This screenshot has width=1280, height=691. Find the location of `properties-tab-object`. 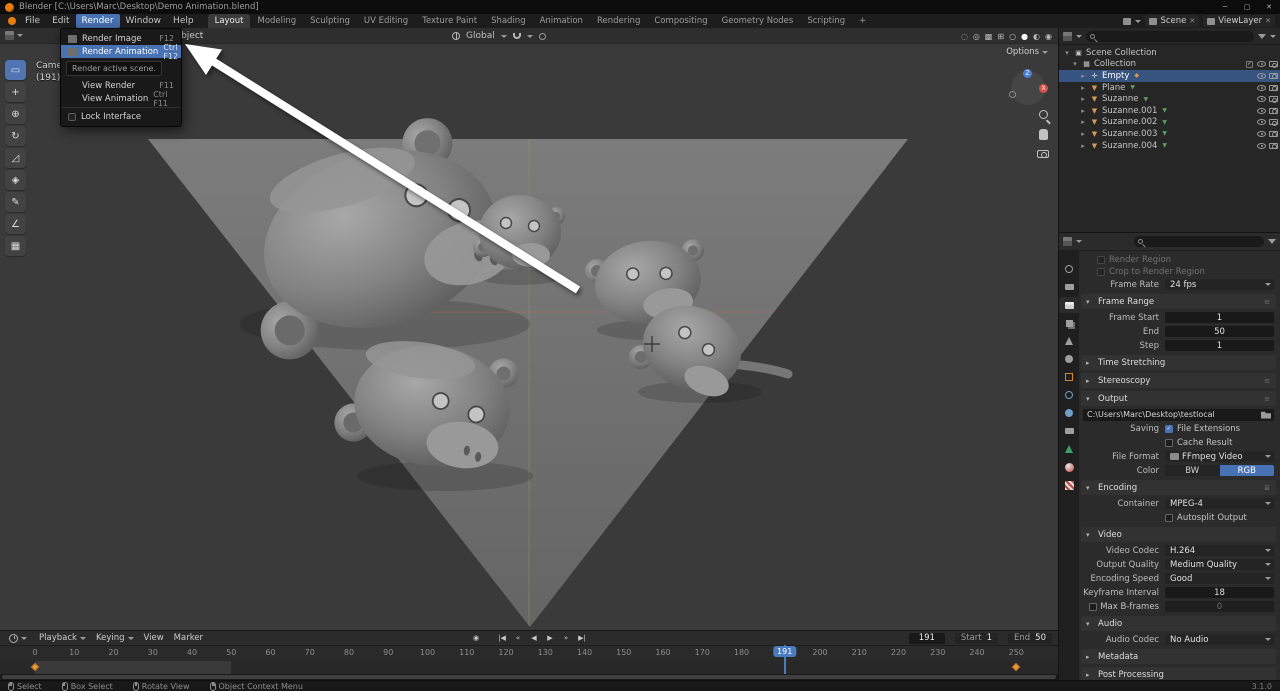

properties-tab-object is located at coordinates (1069, 377).